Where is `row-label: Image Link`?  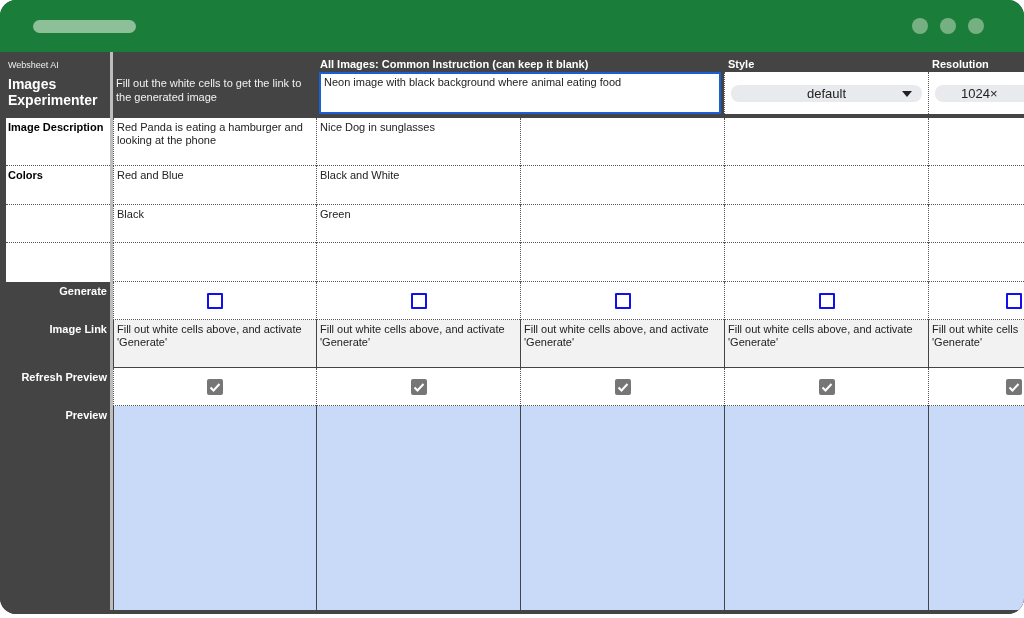
row-label: Image Link is located at coordinates (78, 329).